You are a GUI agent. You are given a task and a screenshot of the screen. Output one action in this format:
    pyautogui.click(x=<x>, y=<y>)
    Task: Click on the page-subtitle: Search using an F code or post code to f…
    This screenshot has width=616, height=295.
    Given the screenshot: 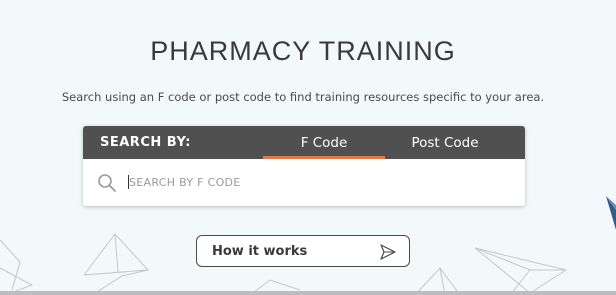 What is the action you would take?
    pyautogui.click(x=303, y=97)
    